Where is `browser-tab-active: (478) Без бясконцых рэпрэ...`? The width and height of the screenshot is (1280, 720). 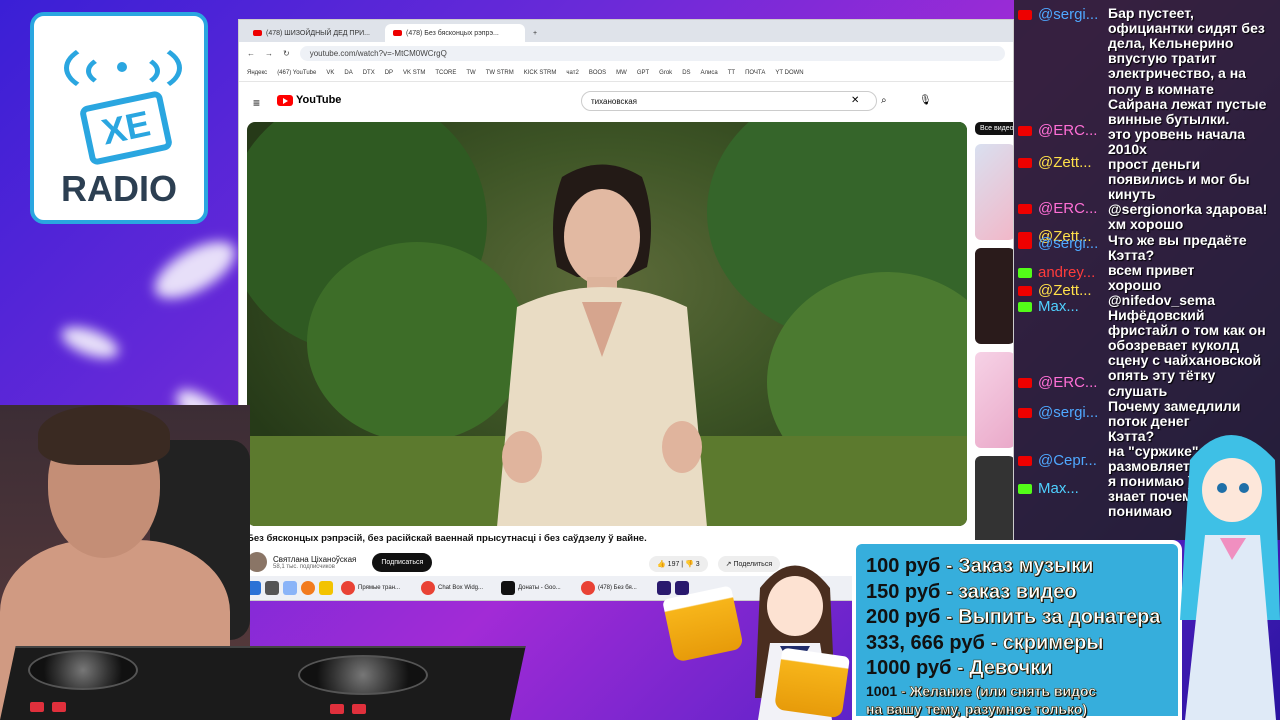
browser-tab-active: (478) Без бясконцых рэпрэ... is located at coordinates (455, 33).